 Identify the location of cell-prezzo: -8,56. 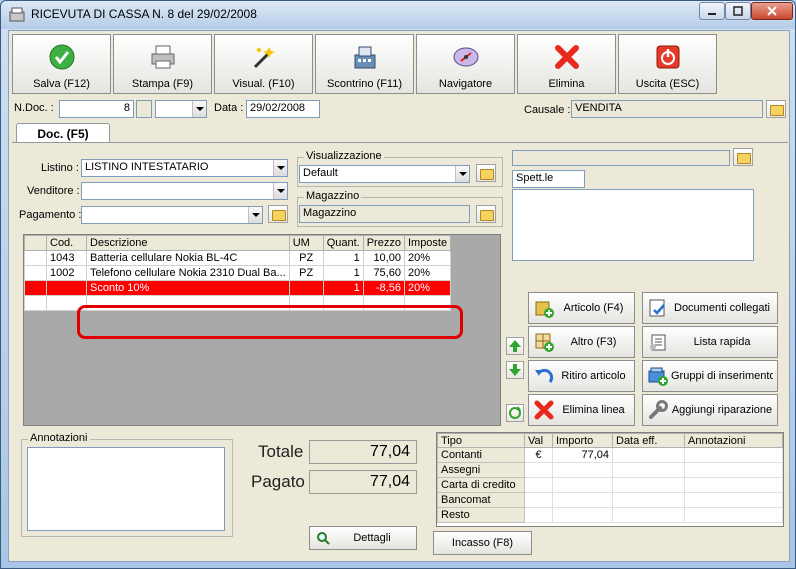
(383, 288).